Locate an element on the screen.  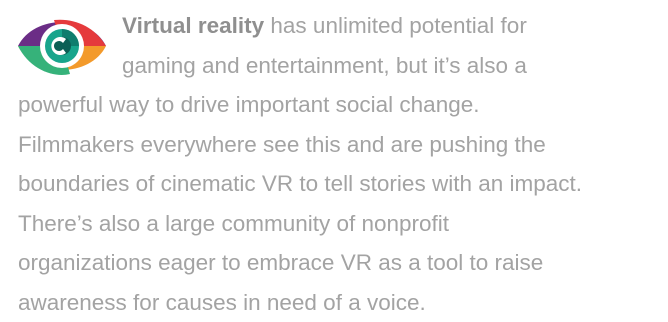
bold-lead-text: Virtual reality is located at coordinates (193, 25).